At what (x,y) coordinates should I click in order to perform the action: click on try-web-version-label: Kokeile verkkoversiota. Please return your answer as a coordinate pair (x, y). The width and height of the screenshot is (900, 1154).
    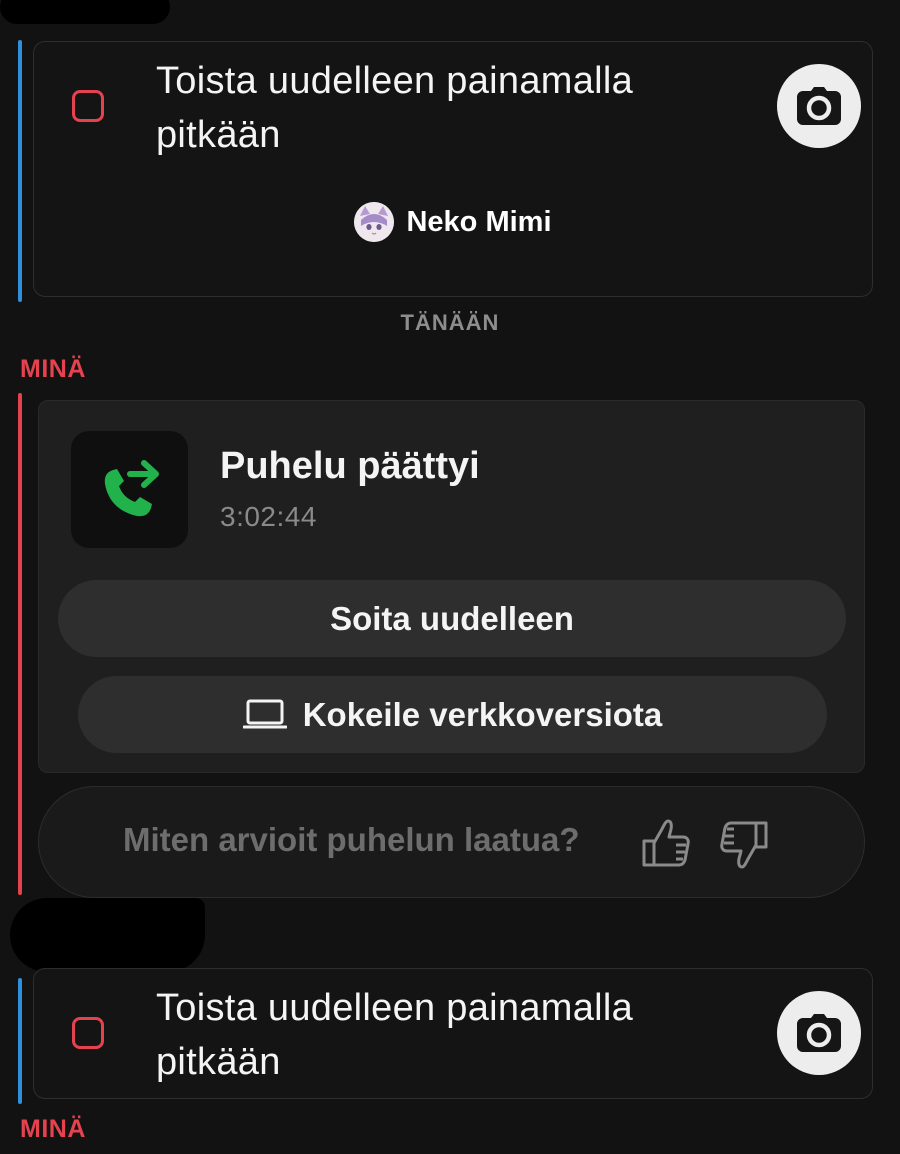
    Looking at the image, I should click on (482, 714).